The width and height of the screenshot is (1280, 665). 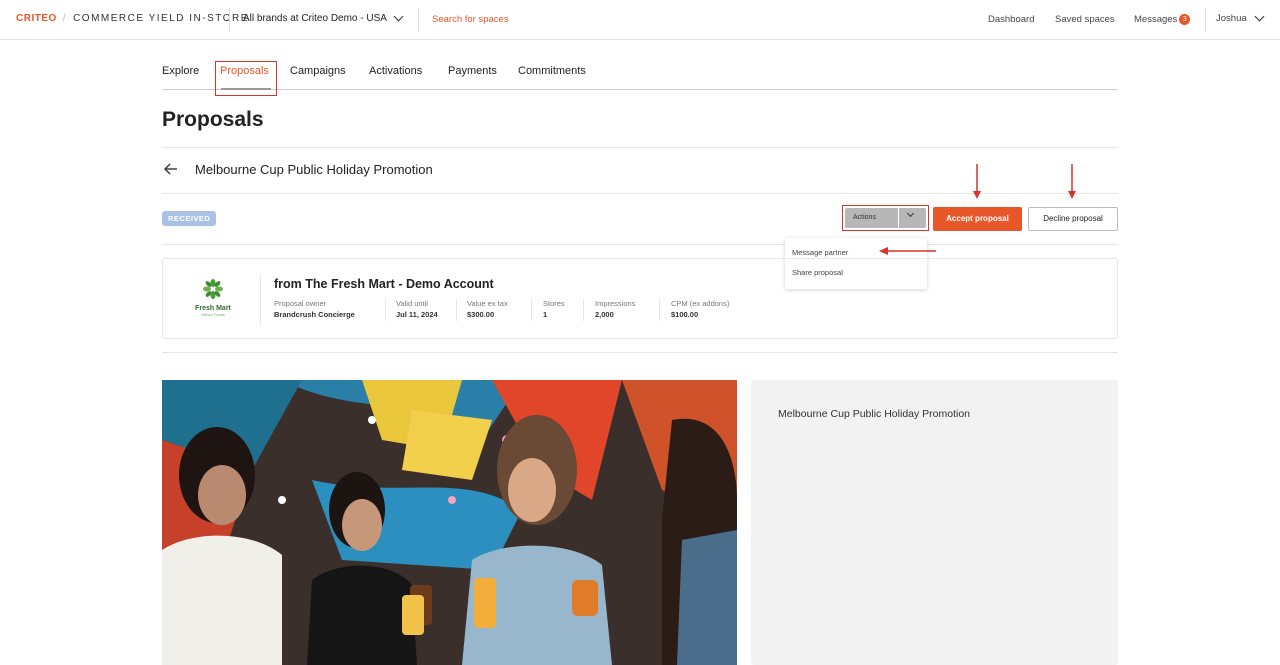 What do you see at coordinates (213, 308) in the screenshot?
I see `partner-logo-name: Fresh Mart` at bounding box center [213, 308].